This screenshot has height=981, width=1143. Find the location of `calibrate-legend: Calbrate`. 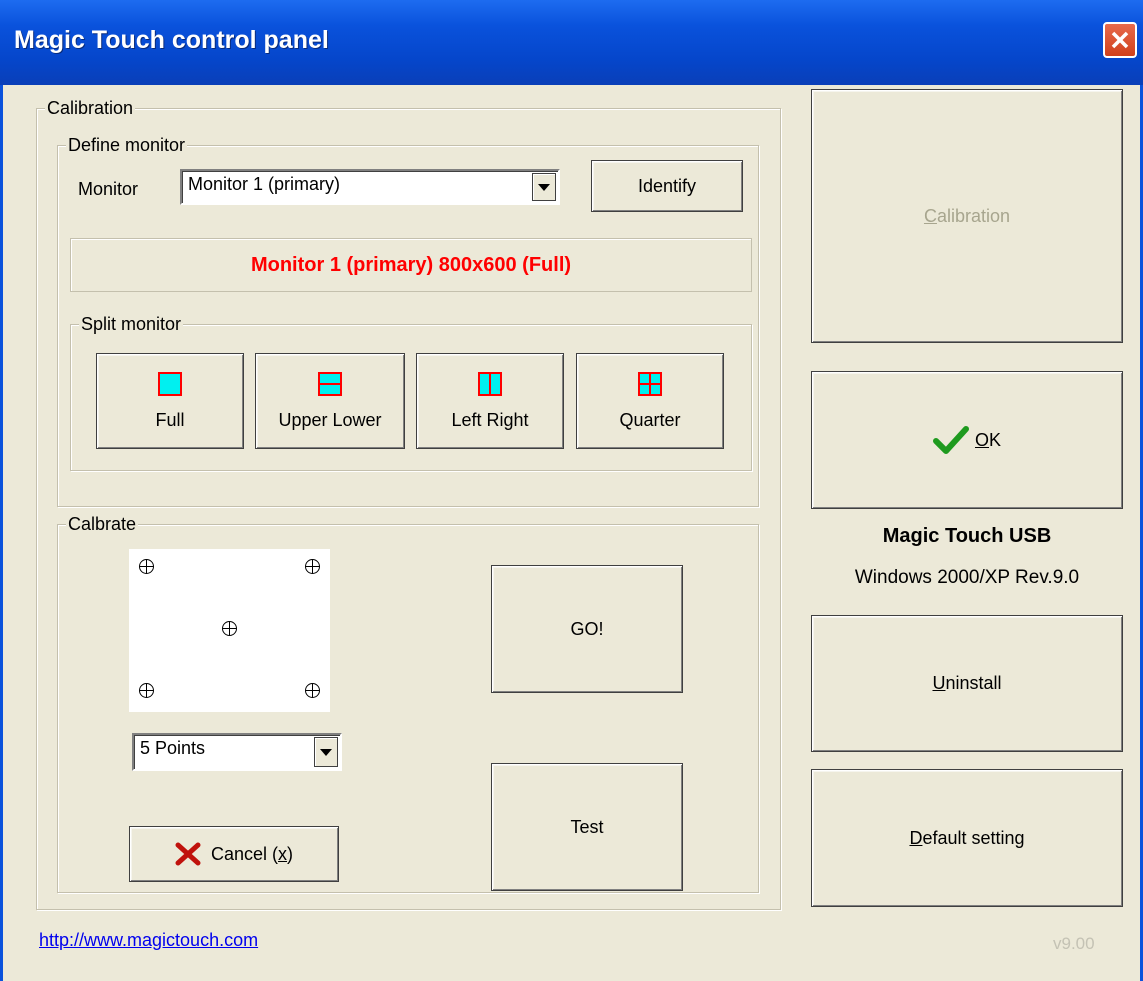

calibrate-legend: Calbrate is located at coordinates (102, 524).